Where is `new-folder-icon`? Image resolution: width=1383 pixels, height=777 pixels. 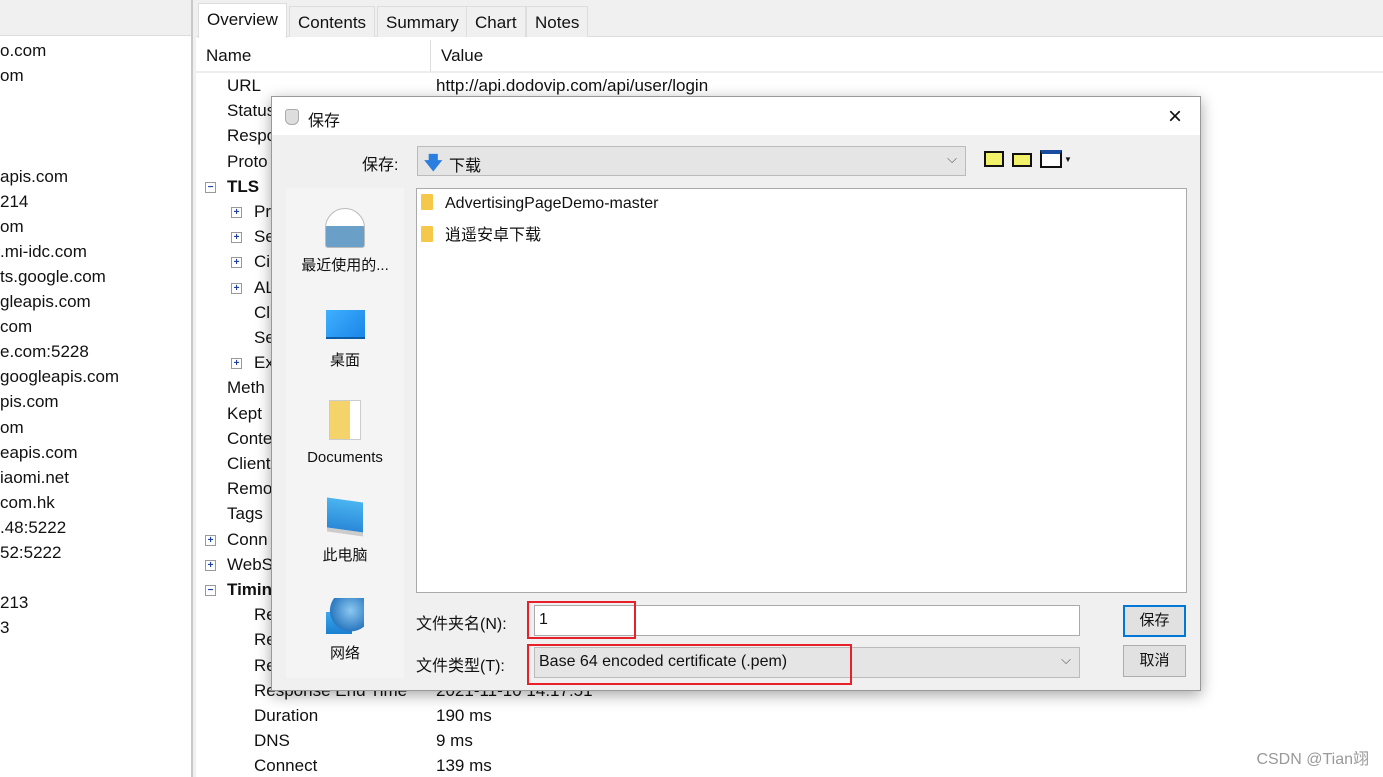 new-folder-icon is located at coordinates (1022, 160).